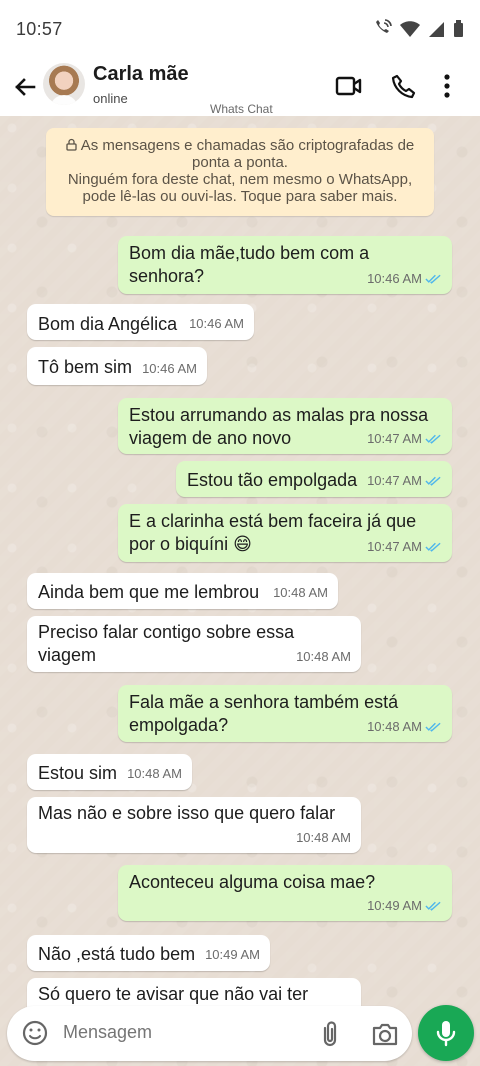  Describe the element at coordinates (117, 954) in the screenshot. I see `message-text-line: Não ,está tudo bem` at that location.